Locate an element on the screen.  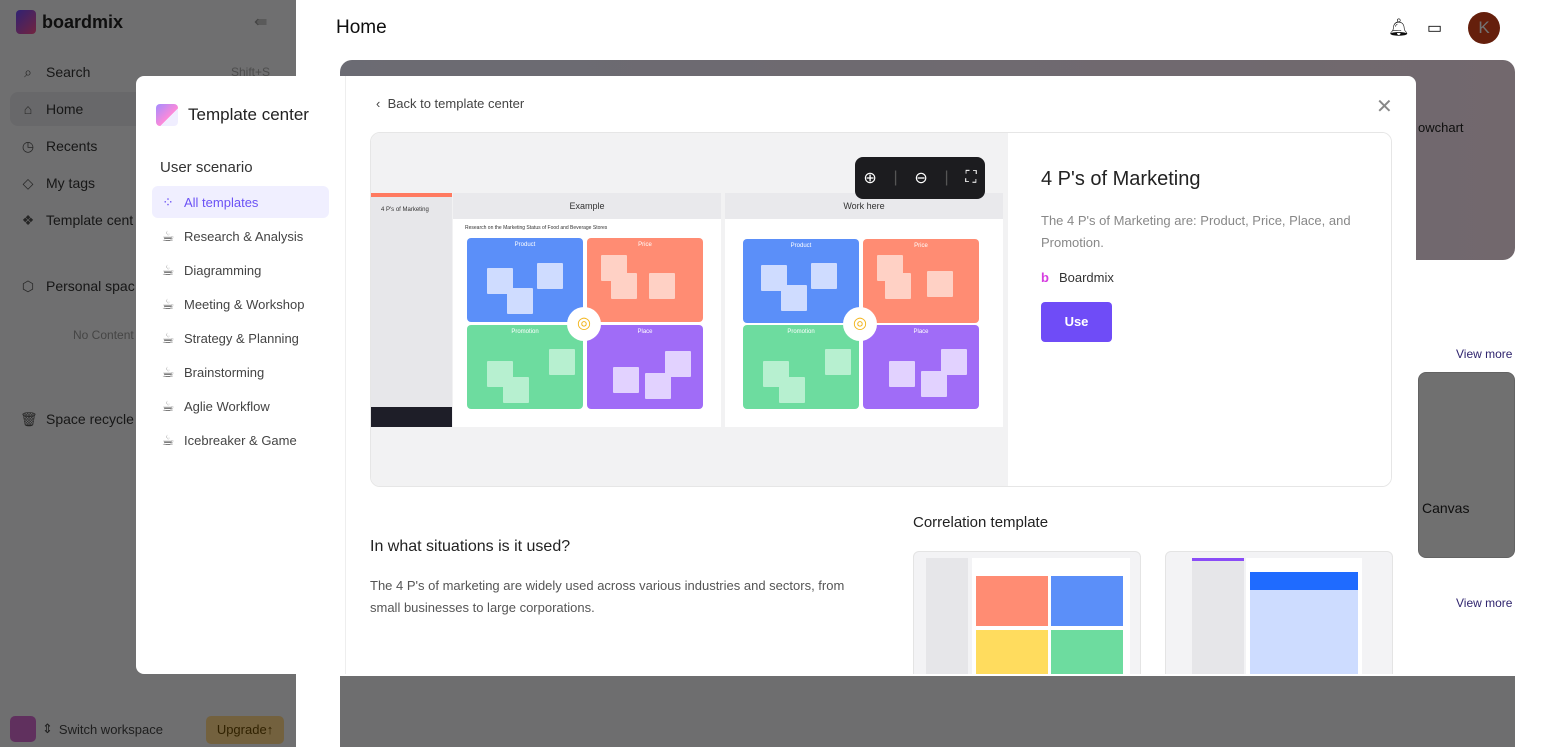
avatar: K is located at coordinates (1484, 28).